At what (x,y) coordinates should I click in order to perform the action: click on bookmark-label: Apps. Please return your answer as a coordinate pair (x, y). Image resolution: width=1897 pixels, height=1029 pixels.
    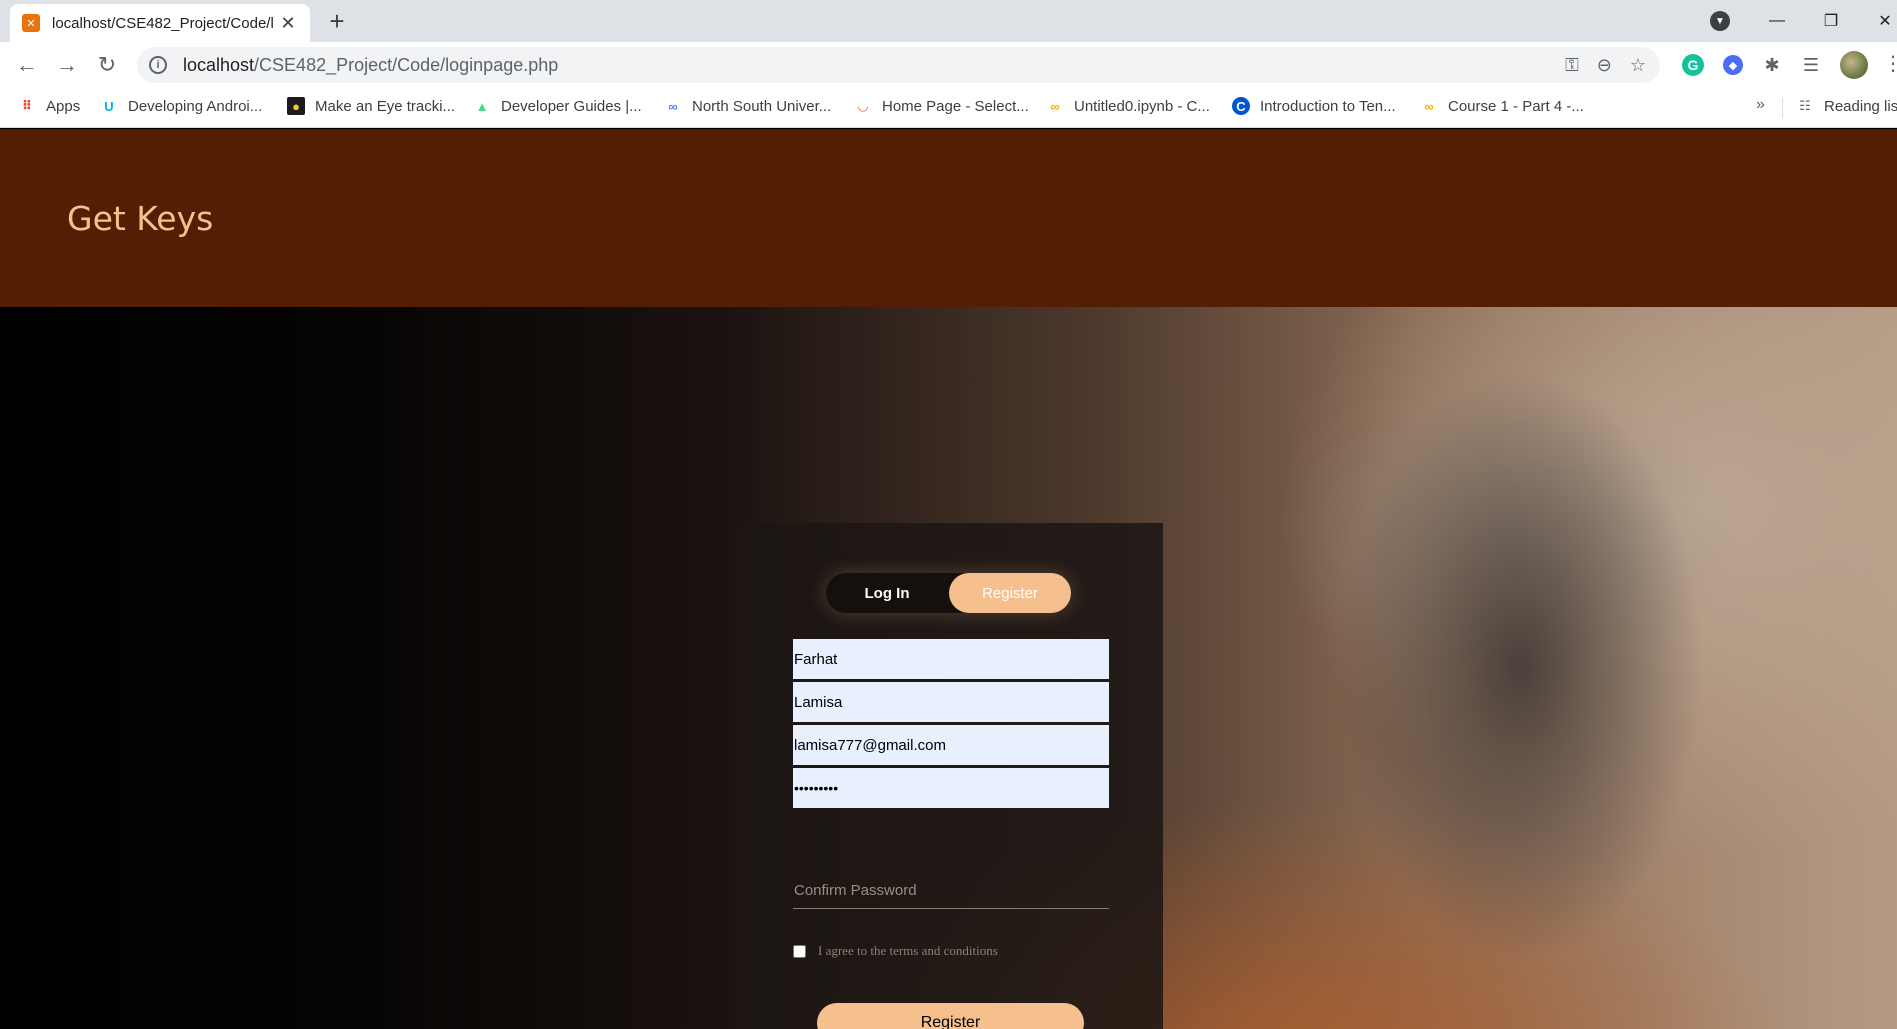
    Looking at the image, I should click on (63, 106).